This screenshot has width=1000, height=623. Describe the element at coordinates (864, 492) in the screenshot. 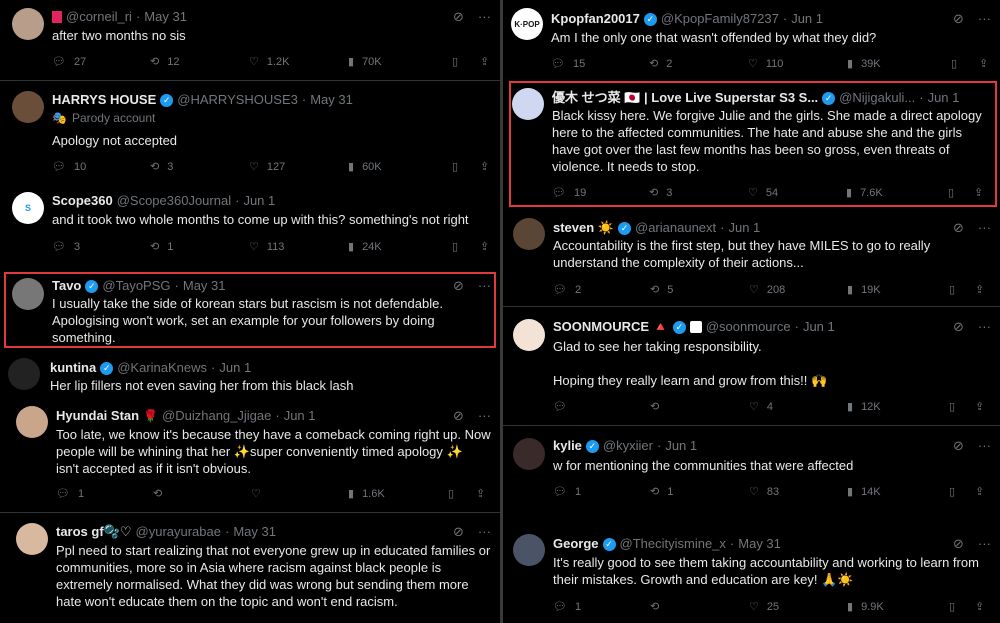

I see `views-button: ▮ 14K` at that location.